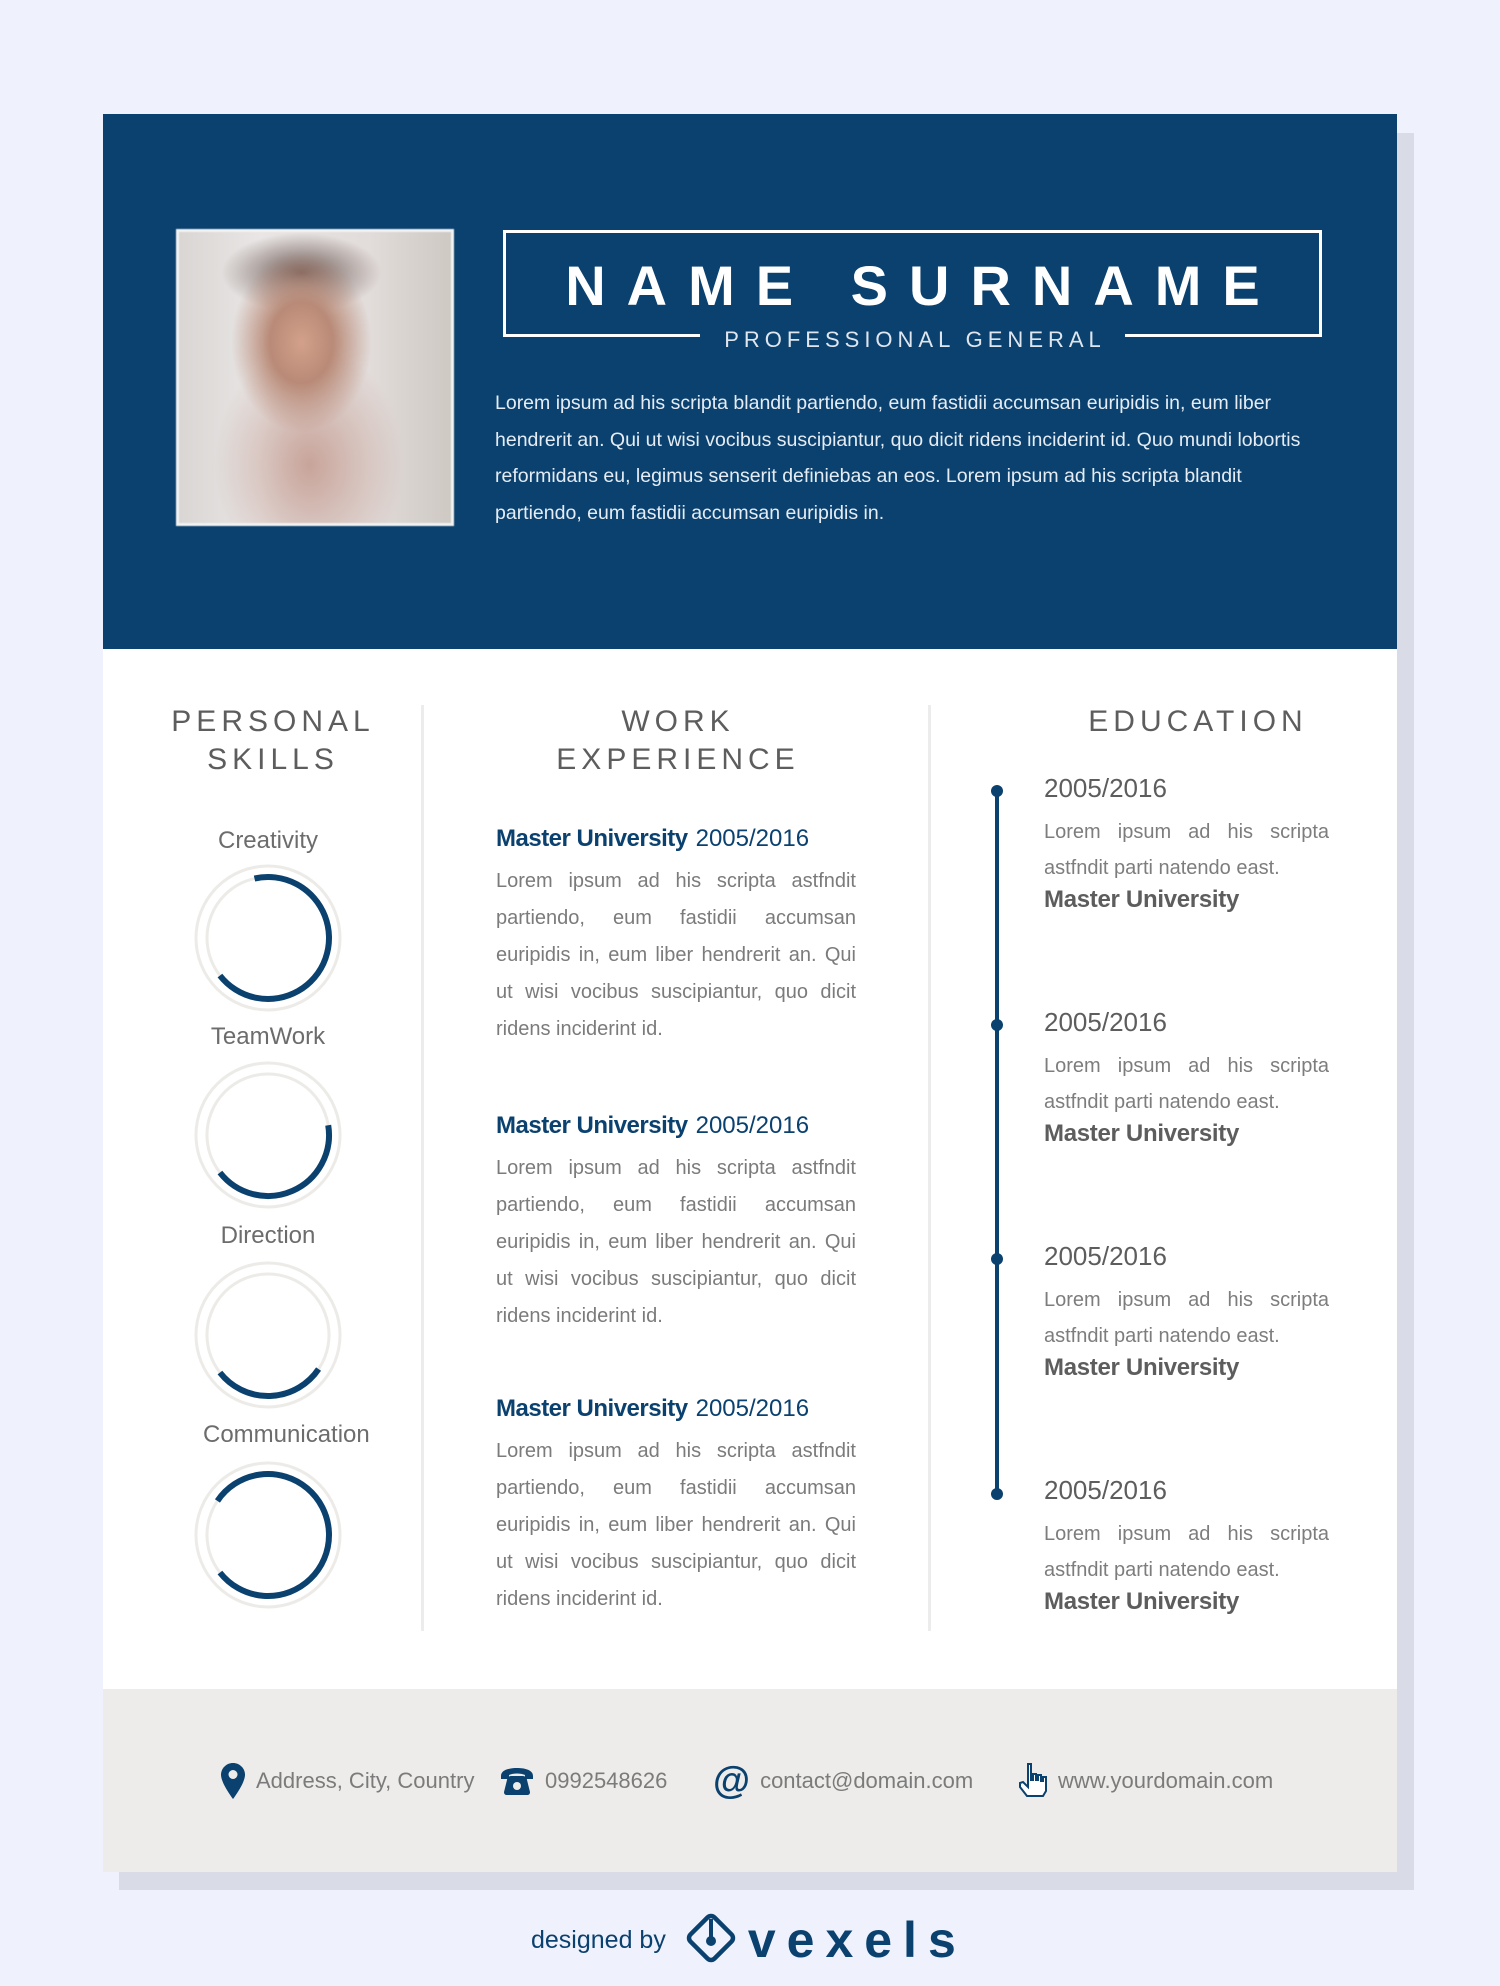 This screenshot has height=1986, width=1500. What do you see at coordinates (273, 759) in the screenshot?
I see `skills-heading-line2: SKILLS` at bounding box center [273, 759].